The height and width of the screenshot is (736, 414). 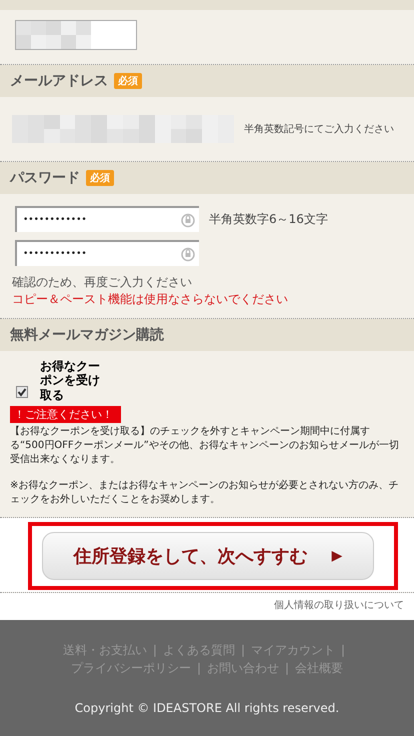 What do you see at coordinates (208, 556) in the screenshot?
I see `submit-button: 住所登録をして、次へすすむ ▶` at bounding box center [208, 556].